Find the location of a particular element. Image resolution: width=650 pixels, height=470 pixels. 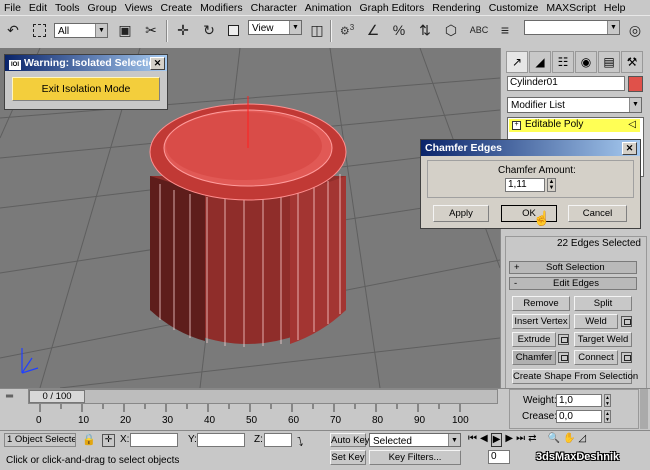

mirror-icon: ABC is located at coordinates (479, 30).